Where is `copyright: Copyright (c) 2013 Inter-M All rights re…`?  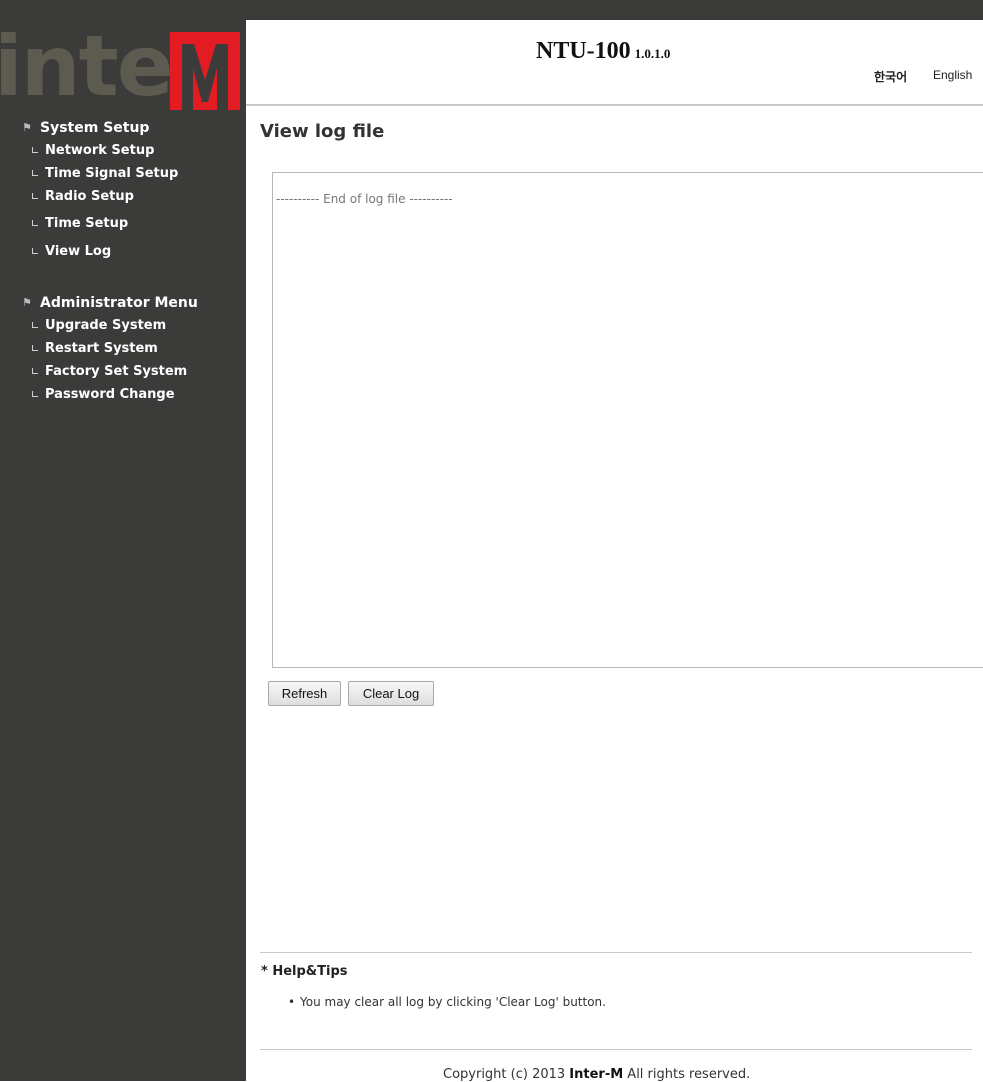
copyright: Copyright (c) 2013 Inter-M All rights re… is located at coordinates (596, 1074).